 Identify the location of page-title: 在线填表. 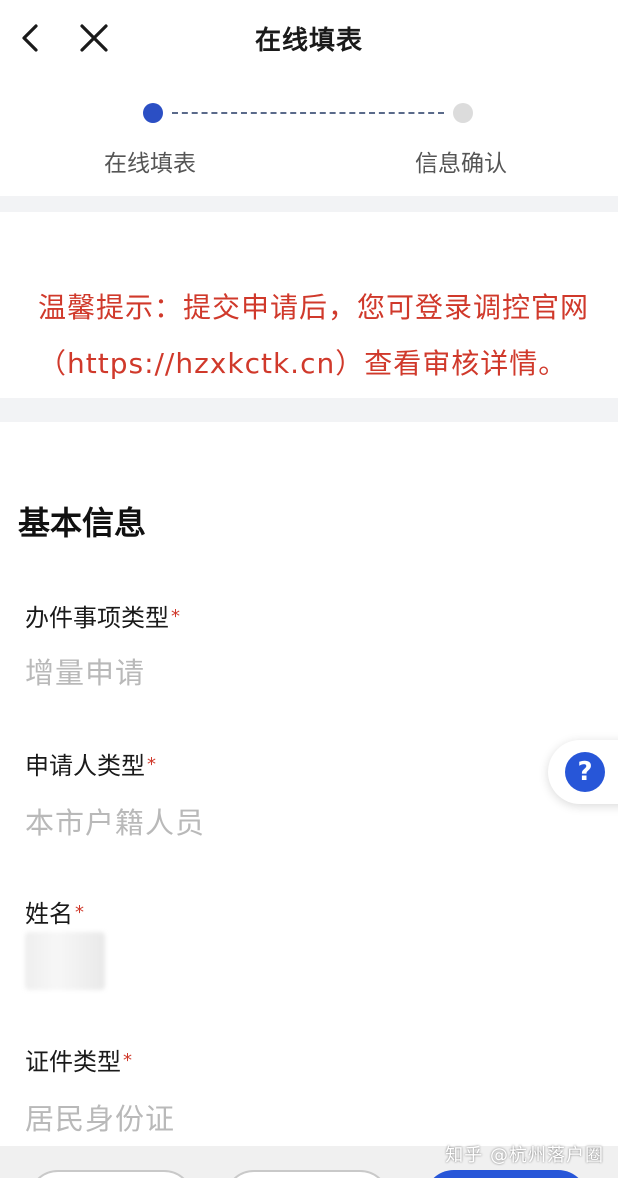
(308, 41).